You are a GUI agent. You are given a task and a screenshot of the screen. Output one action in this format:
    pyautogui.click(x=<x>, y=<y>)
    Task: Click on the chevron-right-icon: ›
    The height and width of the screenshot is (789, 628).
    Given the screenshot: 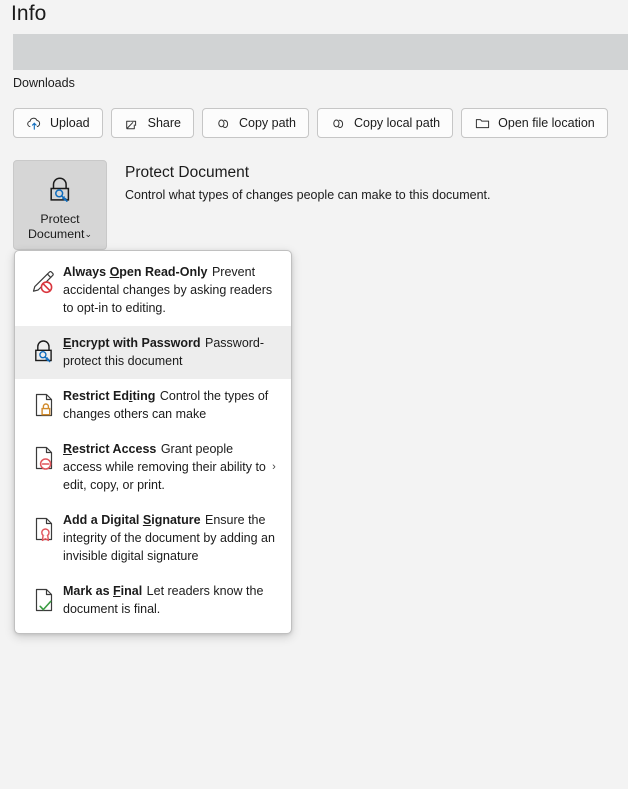 What is the action you would take?
    pyautogui.click(x=274, y=467)
    